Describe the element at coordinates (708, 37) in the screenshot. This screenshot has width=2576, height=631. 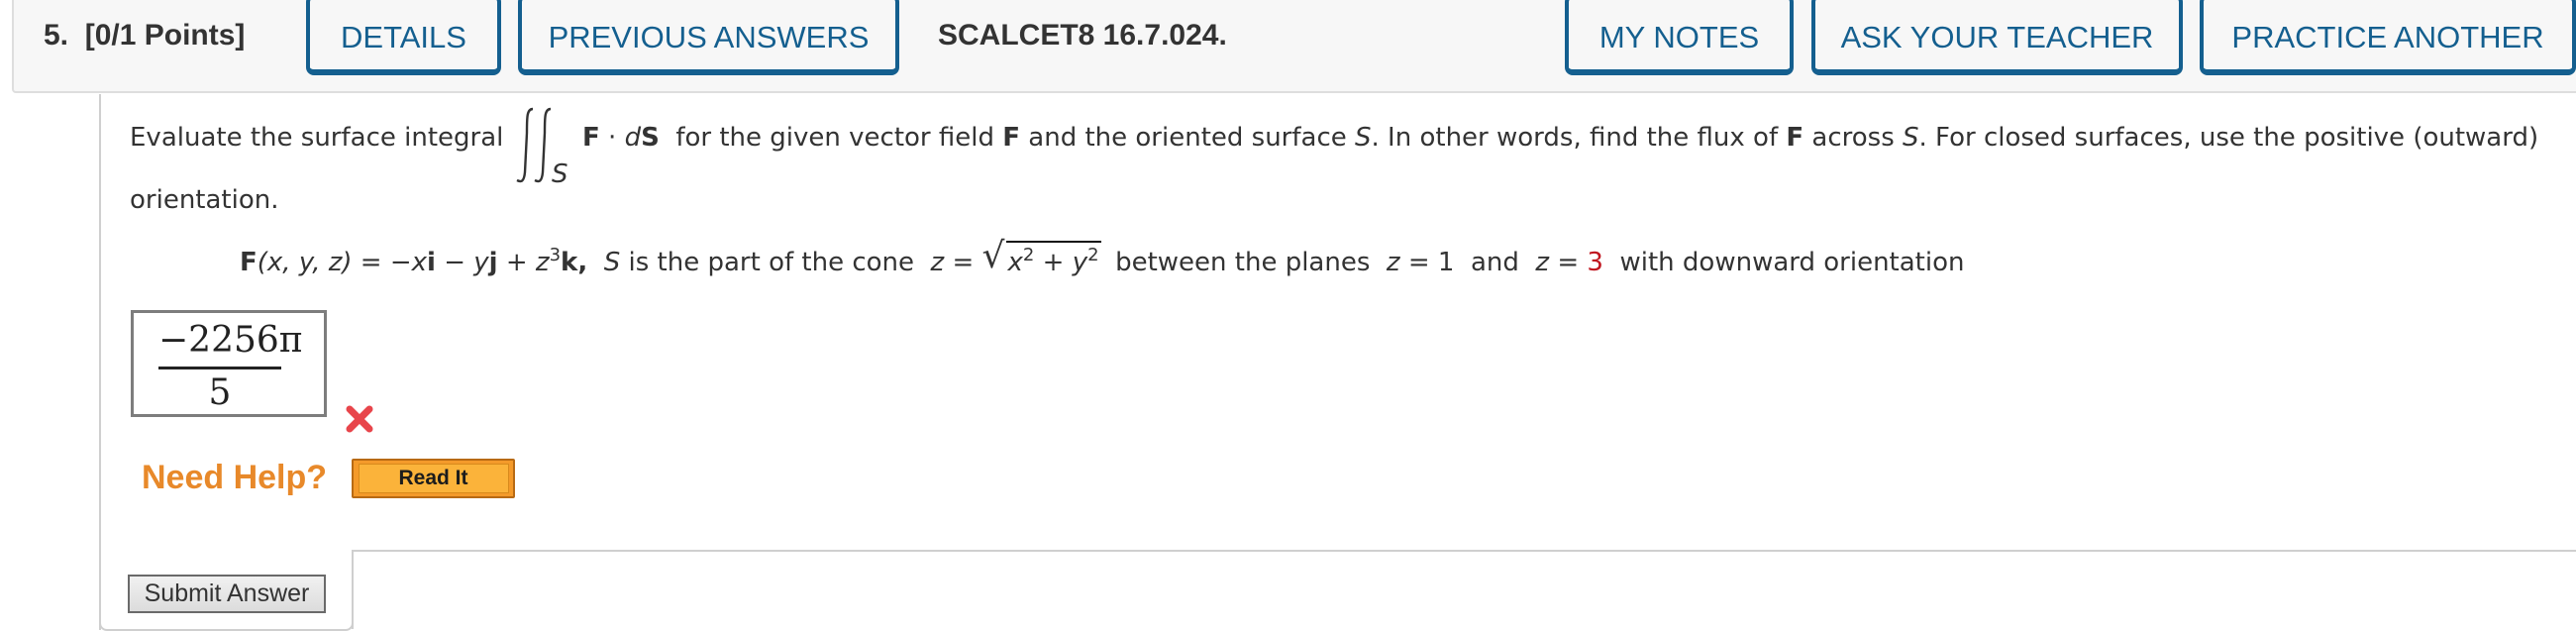
I see `previous-answers-button: PREVIOUS ANSWERS` at that location.